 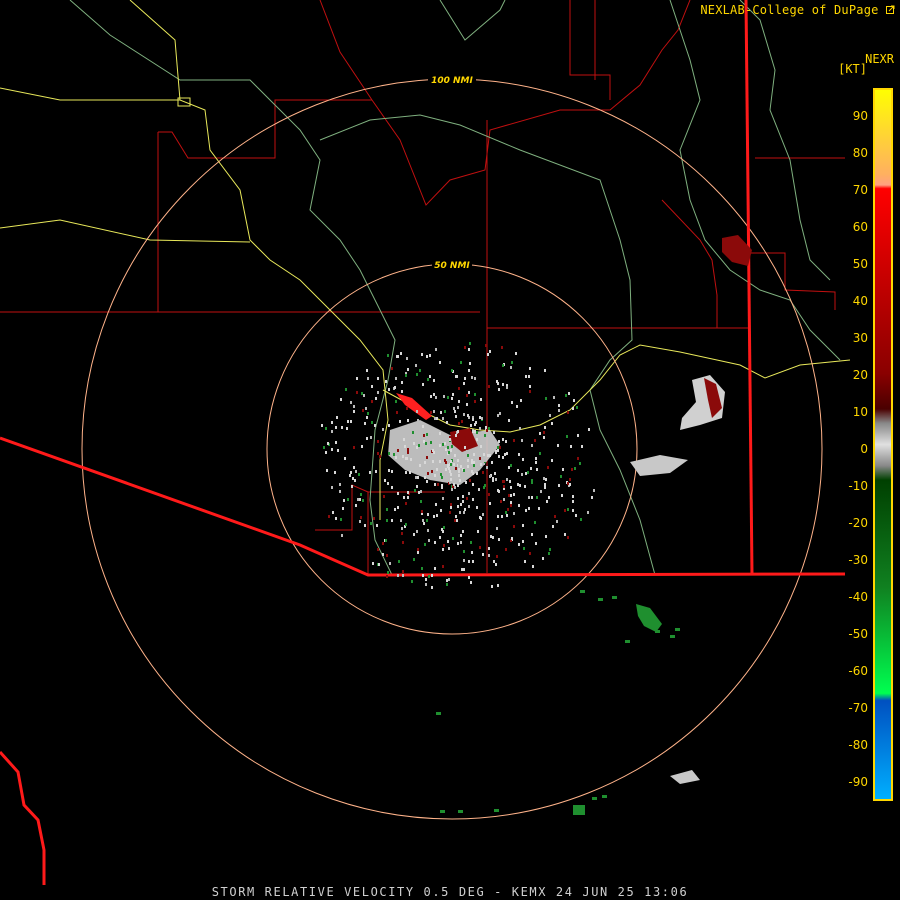 What do you see at coordinates (864, 449) in the screenshot?
I see `legend-tick-label: 0` at bounding box center [864, 449].